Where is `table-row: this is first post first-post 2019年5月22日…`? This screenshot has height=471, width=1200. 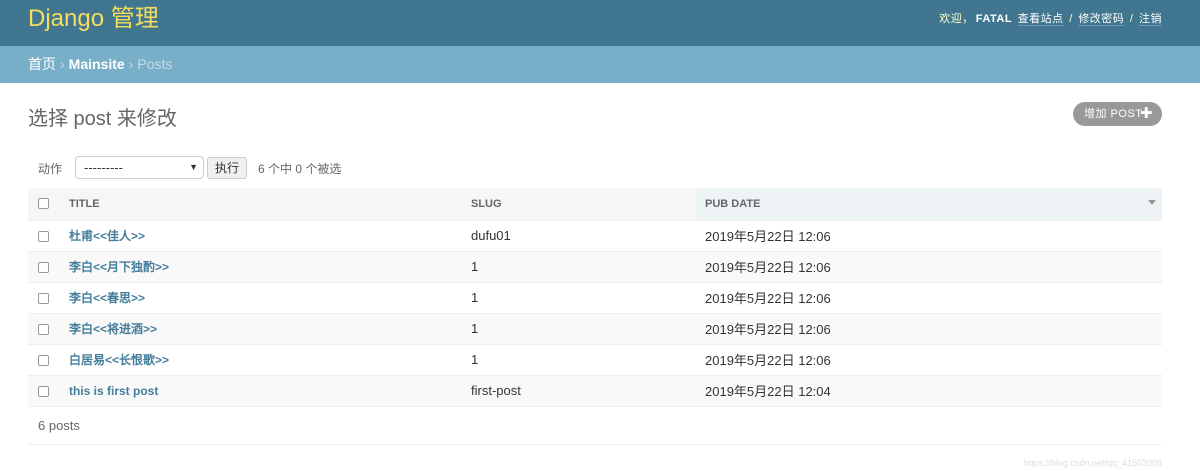 table-row: this is first post first-post 2019年5月22日… is located at coordinates (595, 391).